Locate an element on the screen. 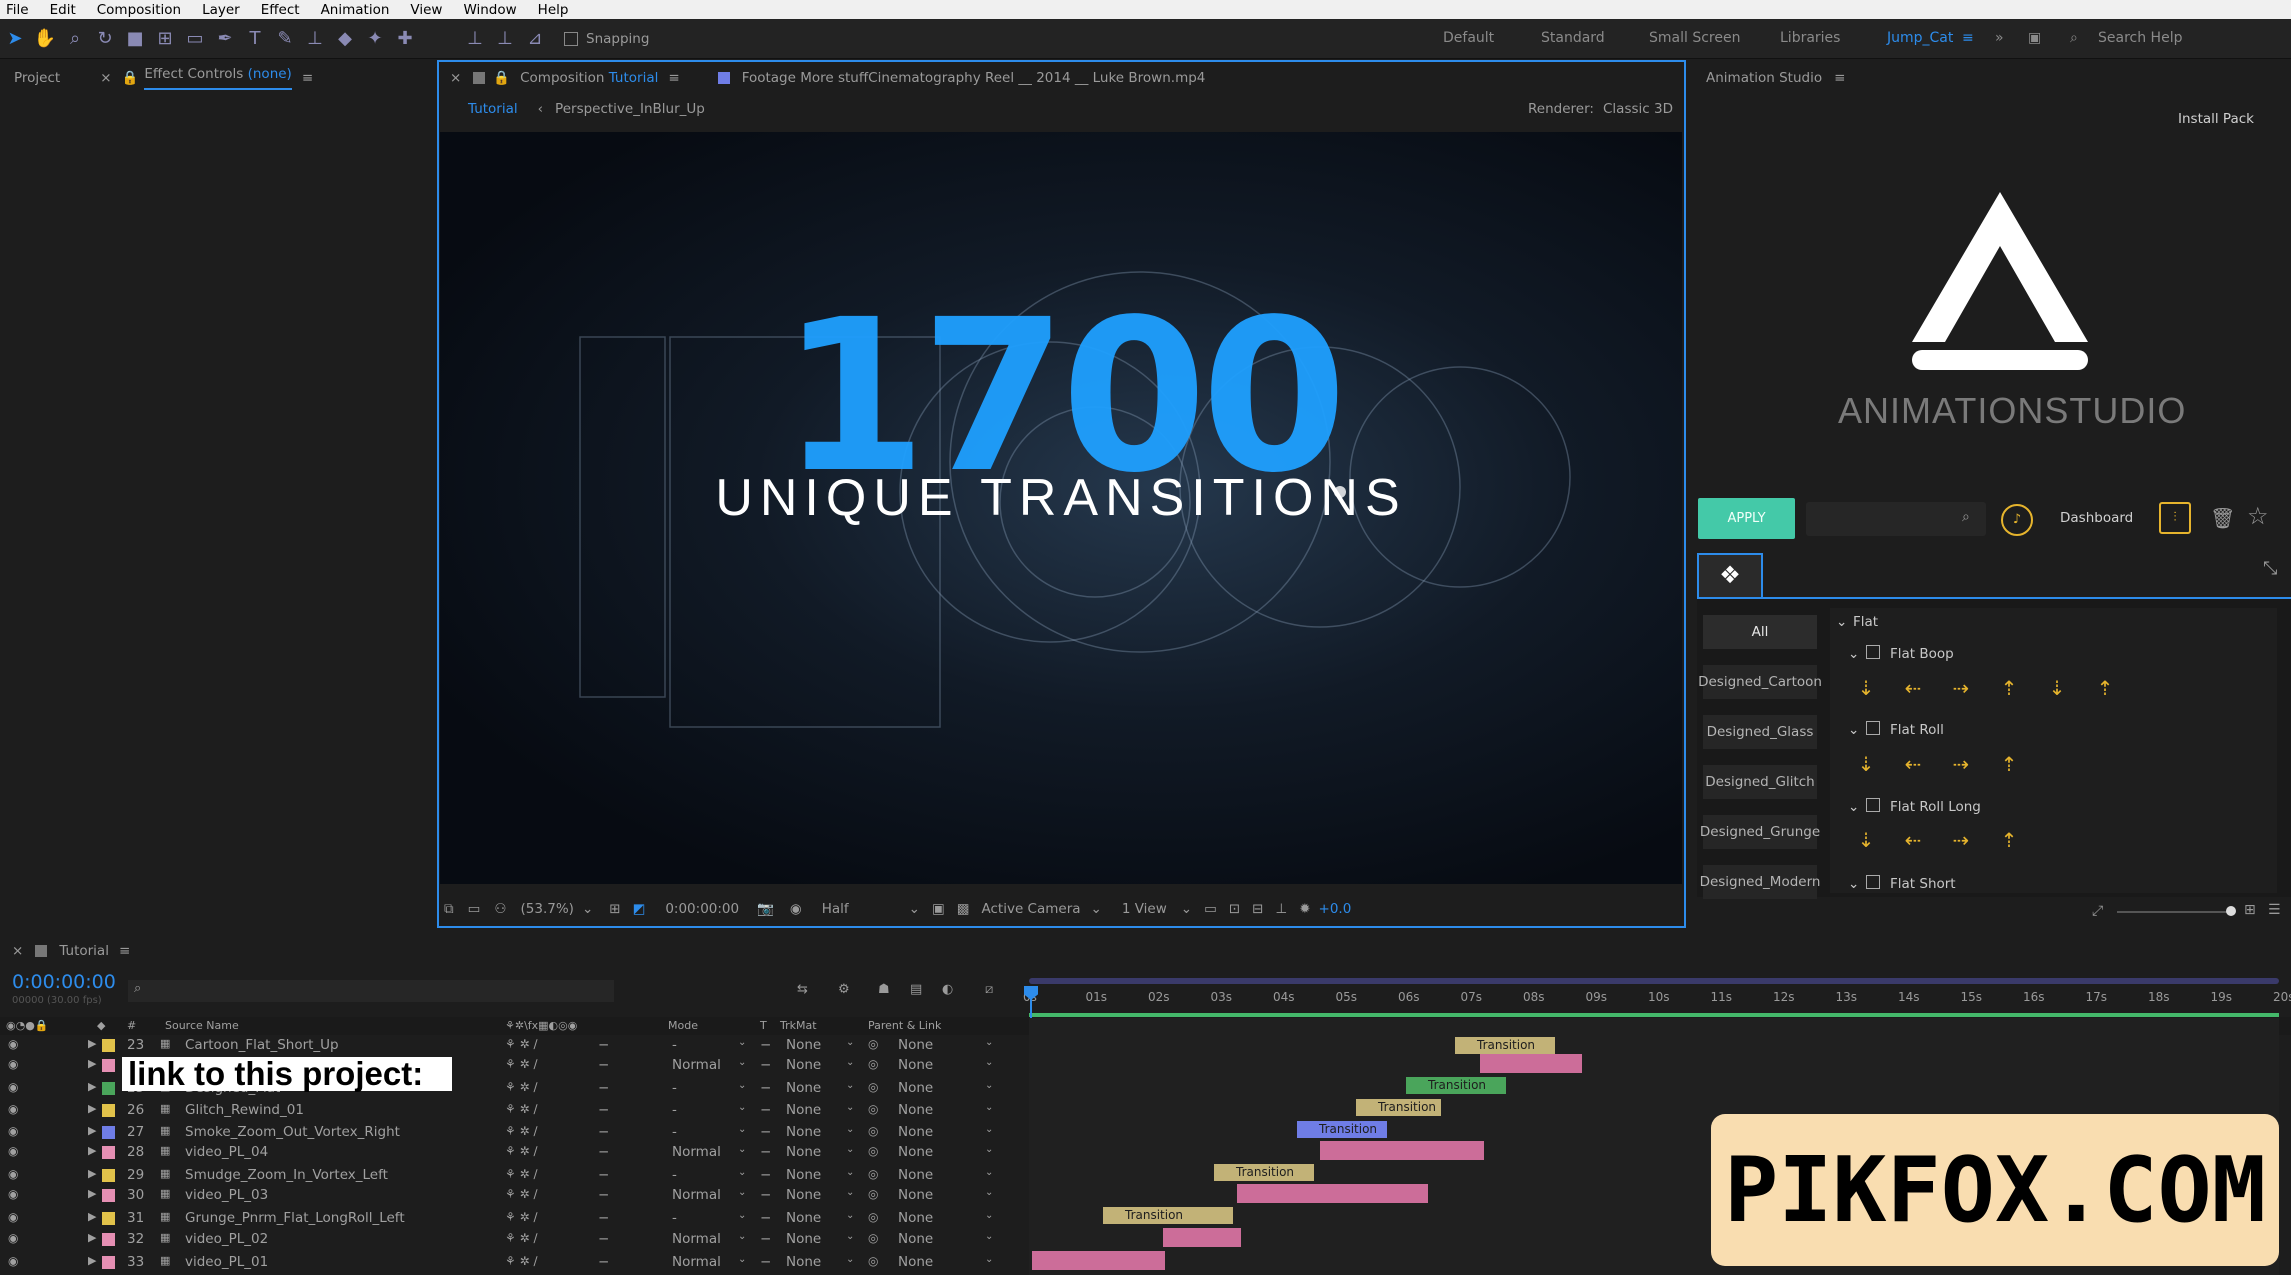 The image size is (2291, 1275). timeline-search-input is located at coordinates (371, 991).